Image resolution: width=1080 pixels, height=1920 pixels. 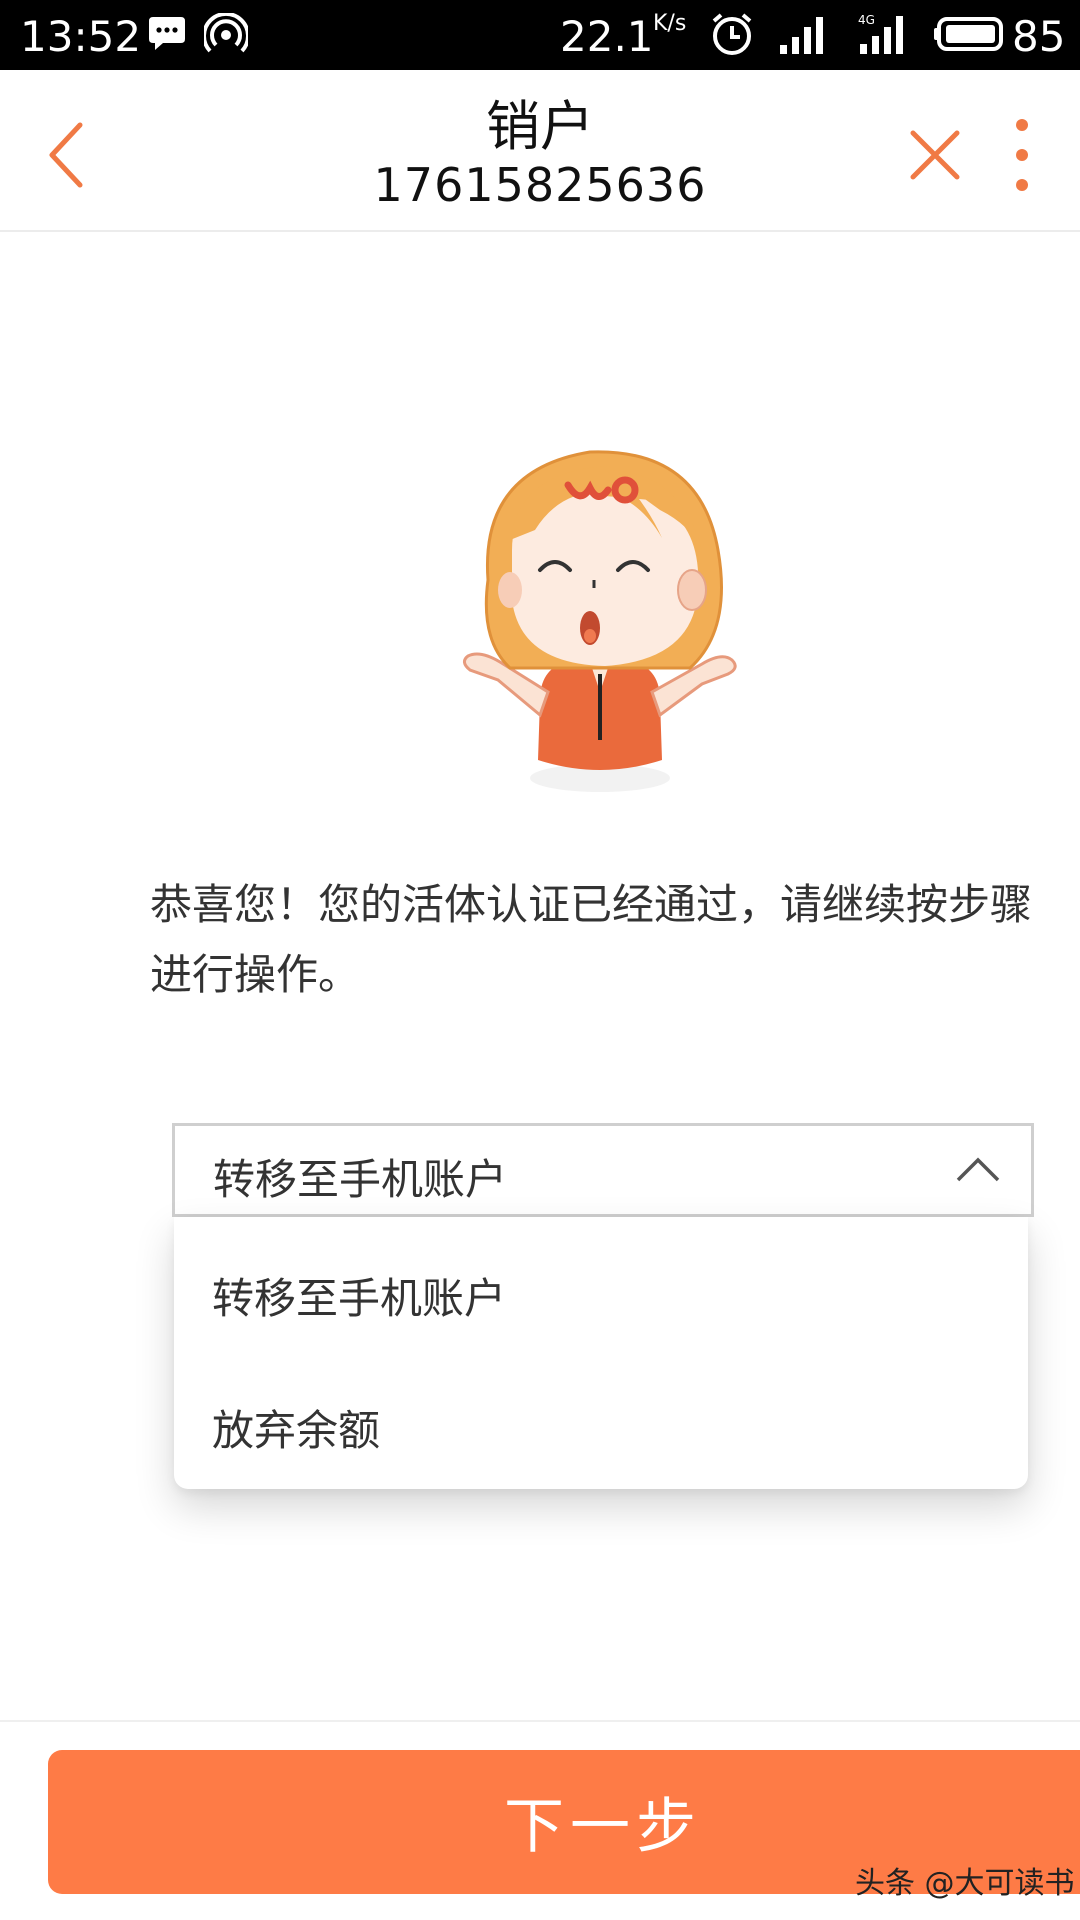 I want to click on option-abandon: 放弃余额, so click(x=296, y=1427).